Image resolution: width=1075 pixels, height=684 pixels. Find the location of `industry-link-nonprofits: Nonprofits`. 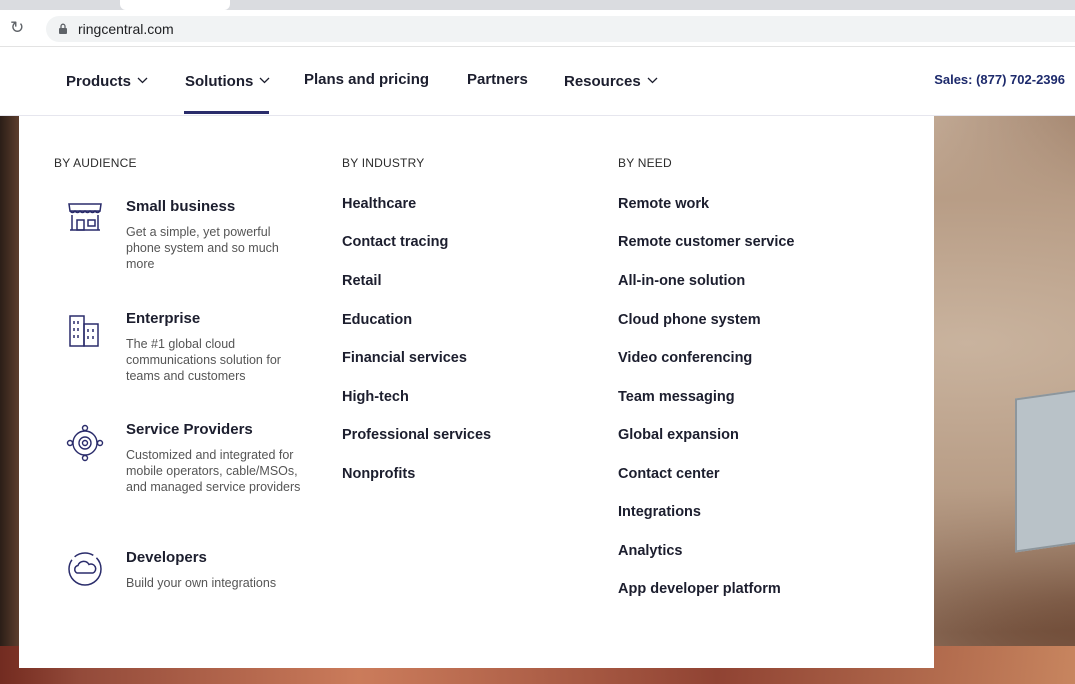

industry-link-nonprofits: Nonprofits is located at coordinates (378, 474).